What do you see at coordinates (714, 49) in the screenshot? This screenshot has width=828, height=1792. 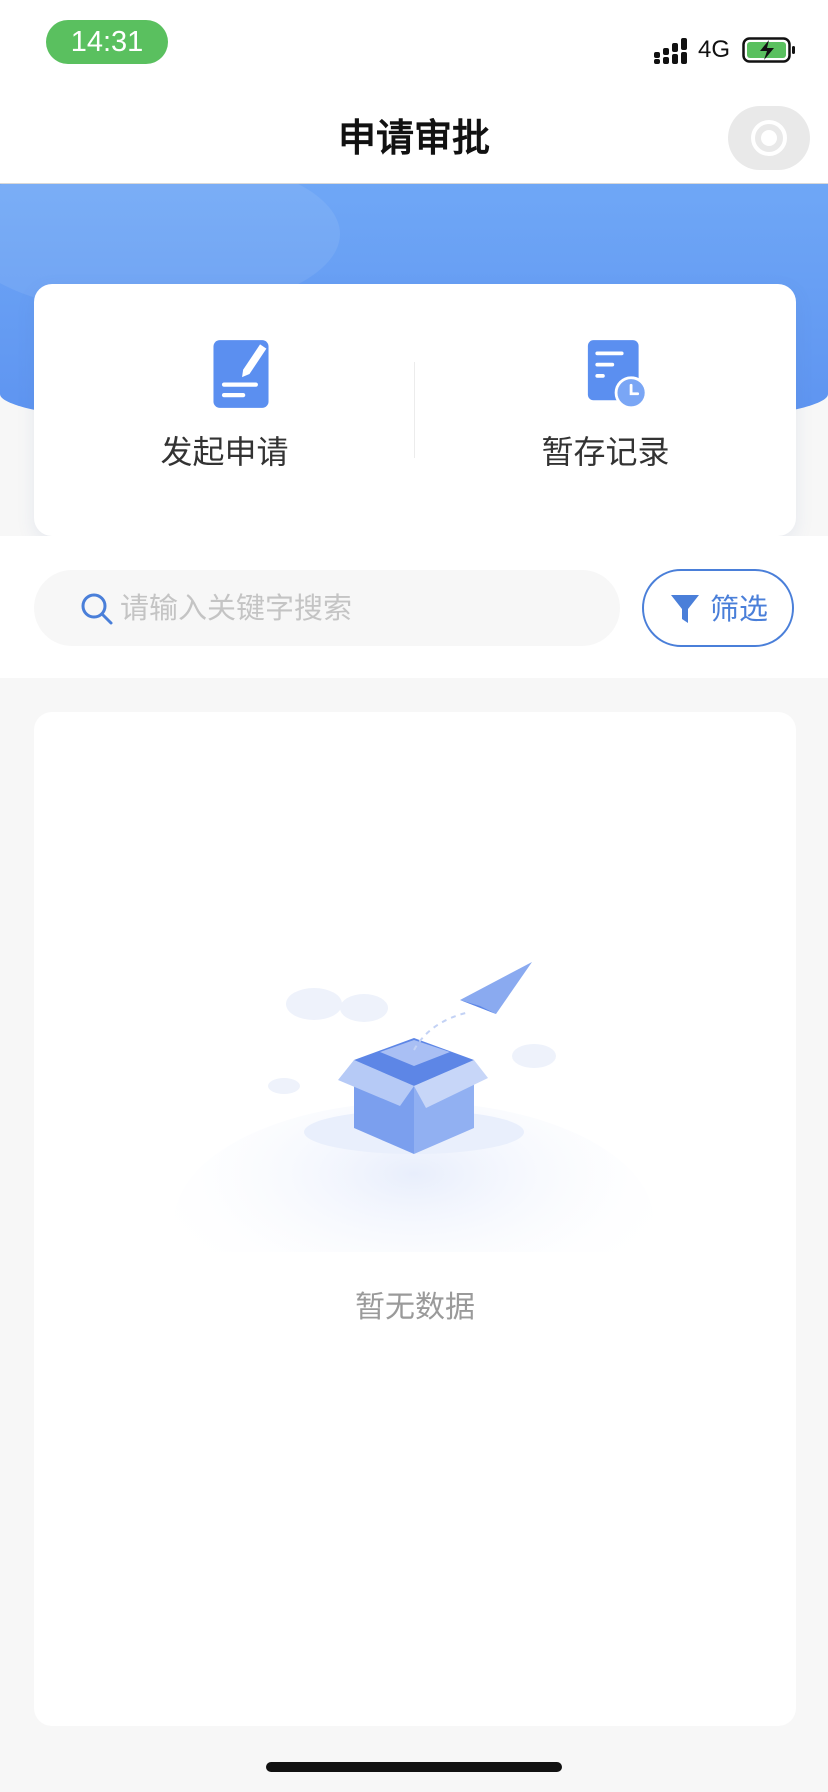 I see `network-type: 4G` at bounding box center [714, 49].